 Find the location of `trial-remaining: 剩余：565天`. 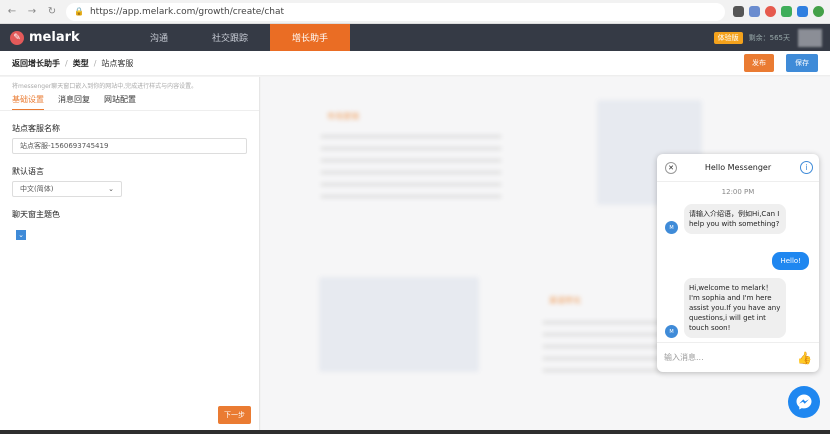

trial-remaining: 剩余：565天 is located at coordinates (769, 37).